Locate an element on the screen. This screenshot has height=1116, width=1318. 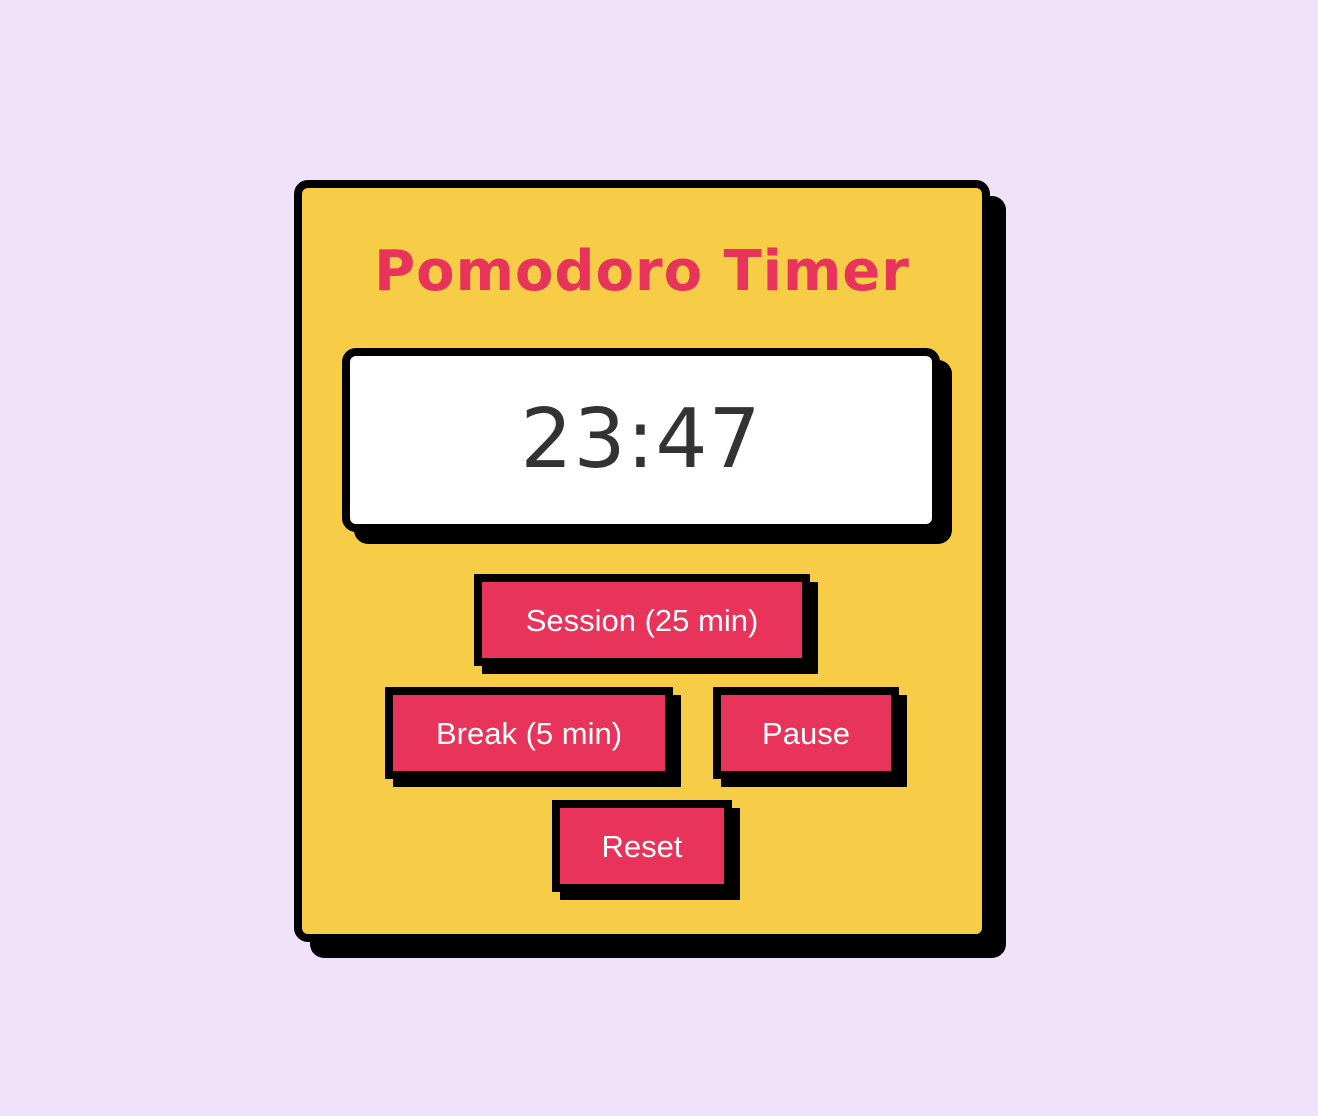
session-button: Session (25 min) is located at coordinates (642, 620).